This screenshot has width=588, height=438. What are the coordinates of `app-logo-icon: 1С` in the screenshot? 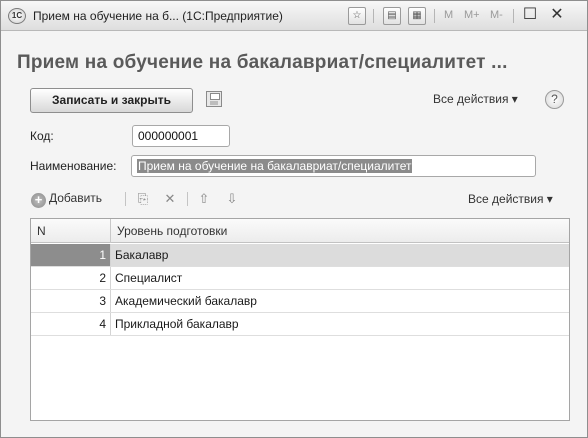 It's located at (17, 16).